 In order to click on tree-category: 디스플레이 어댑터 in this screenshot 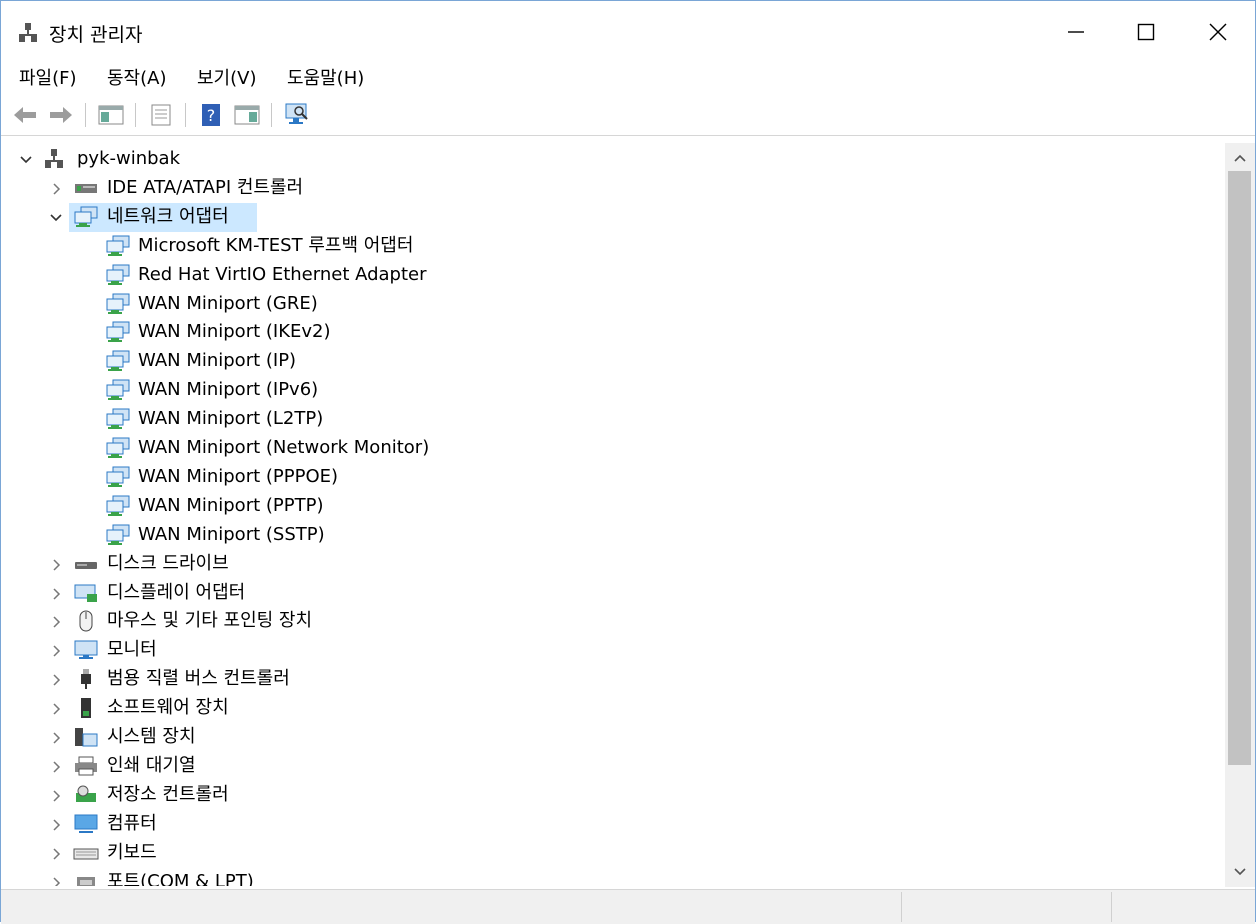, I will do `click(457, 593)`.